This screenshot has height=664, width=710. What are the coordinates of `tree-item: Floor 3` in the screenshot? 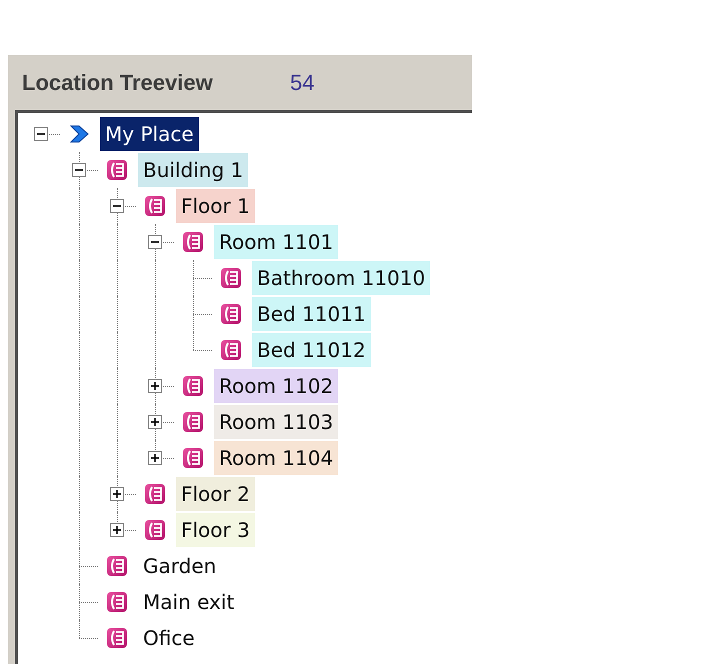 It's located at (215, 530).